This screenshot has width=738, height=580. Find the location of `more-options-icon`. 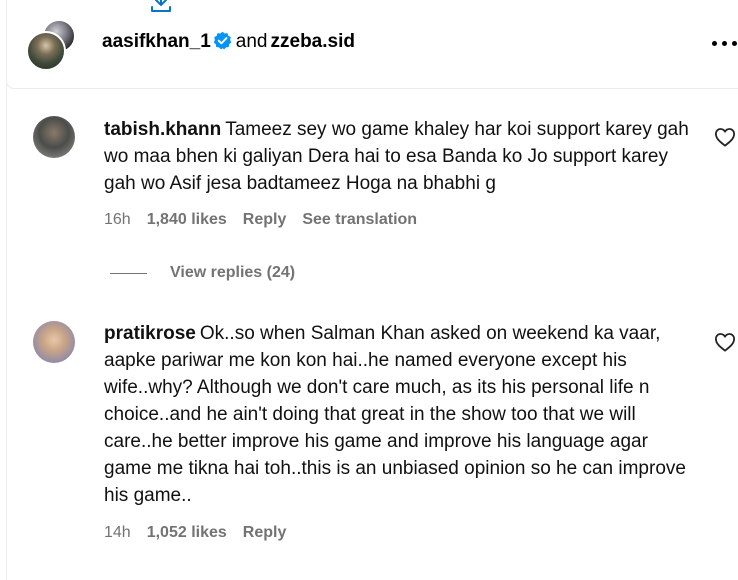

more-options-icon is located at coordinates (725, 44).